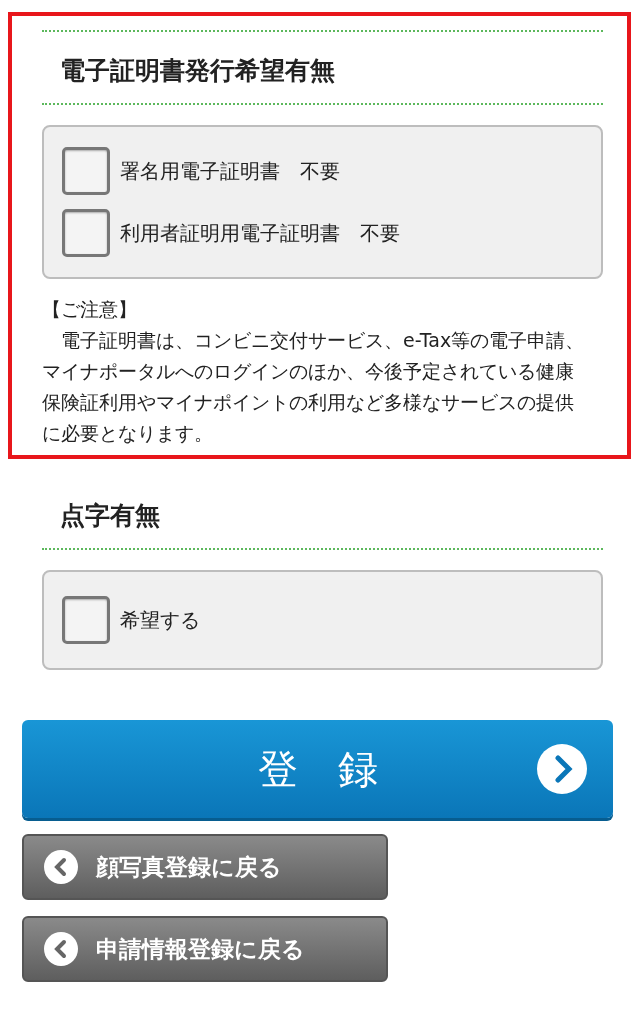 This screenshot has height=1024, width=639. Describe the element at coordinates (317, 769) in the screenshot. I see `register-button: 登 録` at that location.